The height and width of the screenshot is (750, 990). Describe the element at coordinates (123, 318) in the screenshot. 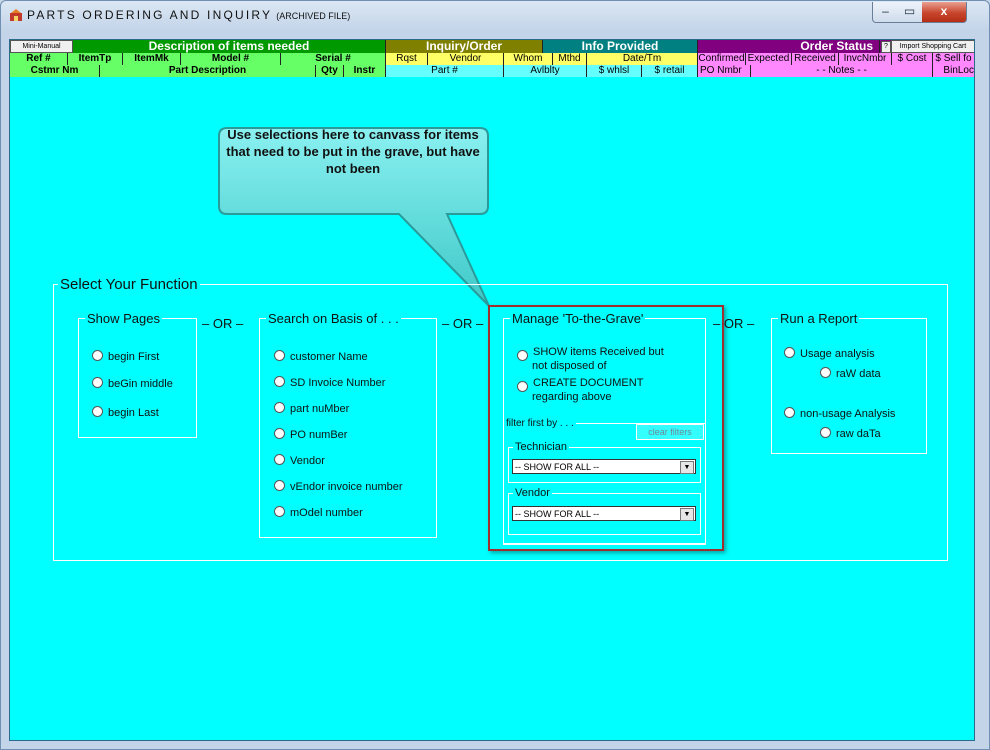

I see `show-pages-title: Show Pages` at that location.